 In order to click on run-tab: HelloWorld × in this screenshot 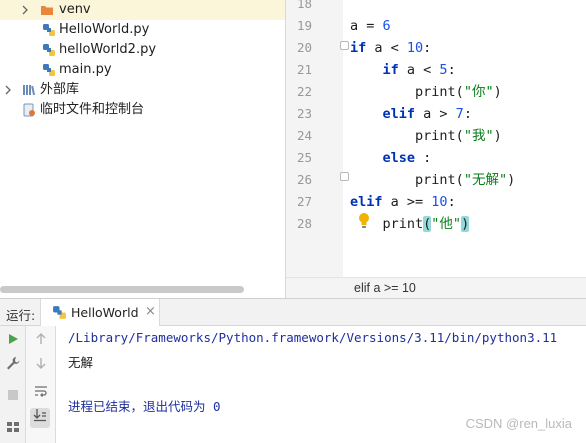, I will do `click(100, 312)`.